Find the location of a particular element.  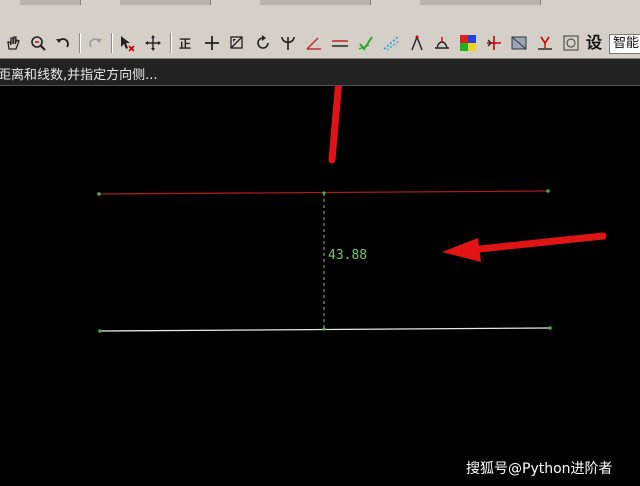

settings-frame-icon is located at coordinates (571, 43).